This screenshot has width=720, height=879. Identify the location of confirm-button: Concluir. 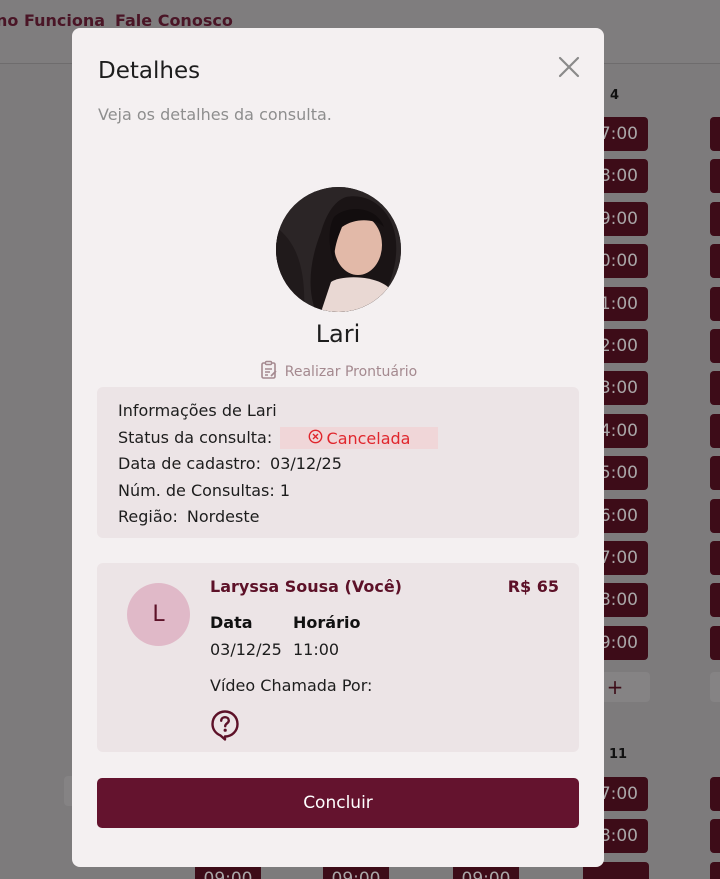
(338, 803).